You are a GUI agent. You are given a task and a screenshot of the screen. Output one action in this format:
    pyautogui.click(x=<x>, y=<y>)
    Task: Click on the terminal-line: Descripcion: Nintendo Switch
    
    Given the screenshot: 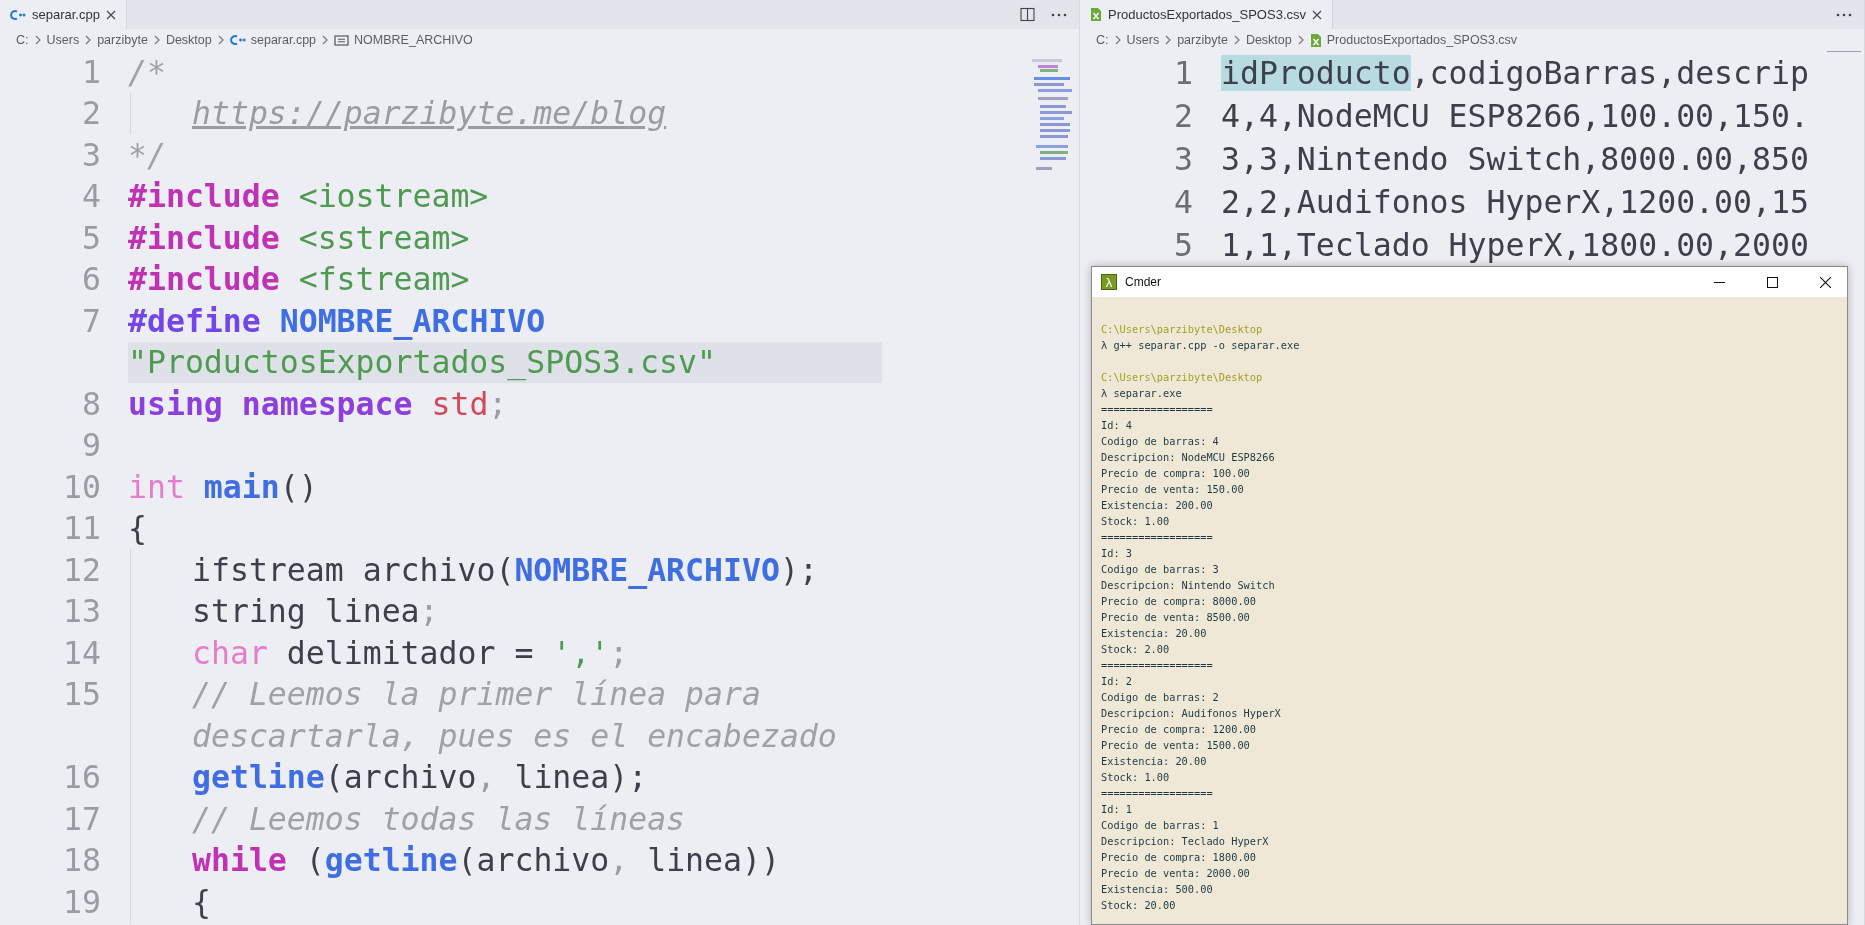 What is the action you would take?
    pyautogui.click(x=1188, y=585)
    